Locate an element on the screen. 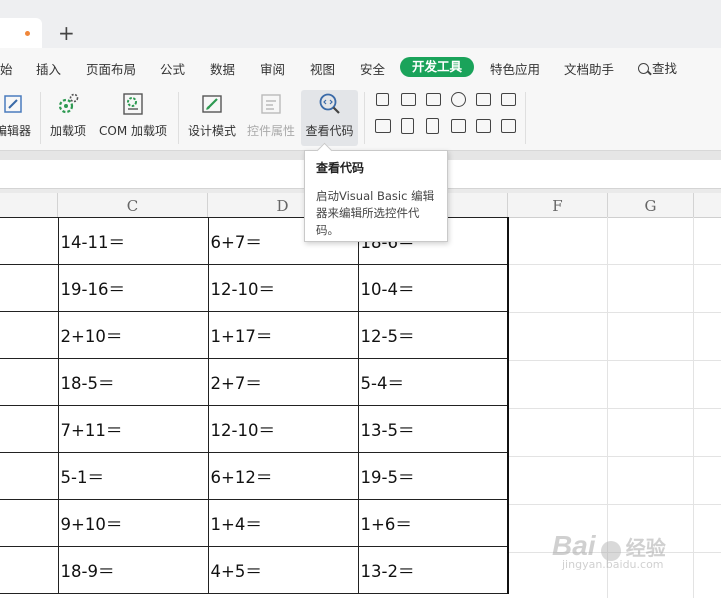 This screenshot has width=721, height=598. search-label: 查找 is located at coordinates (665, 68).